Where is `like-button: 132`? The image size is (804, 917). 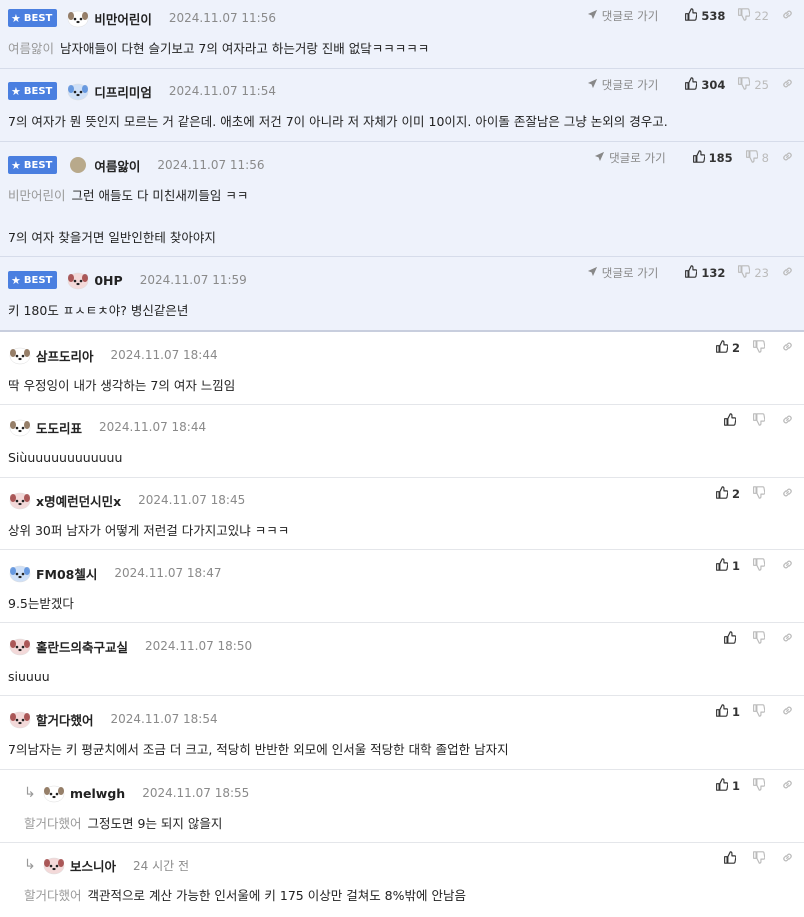 like-button: 132 is located at coordinates (704, 273).